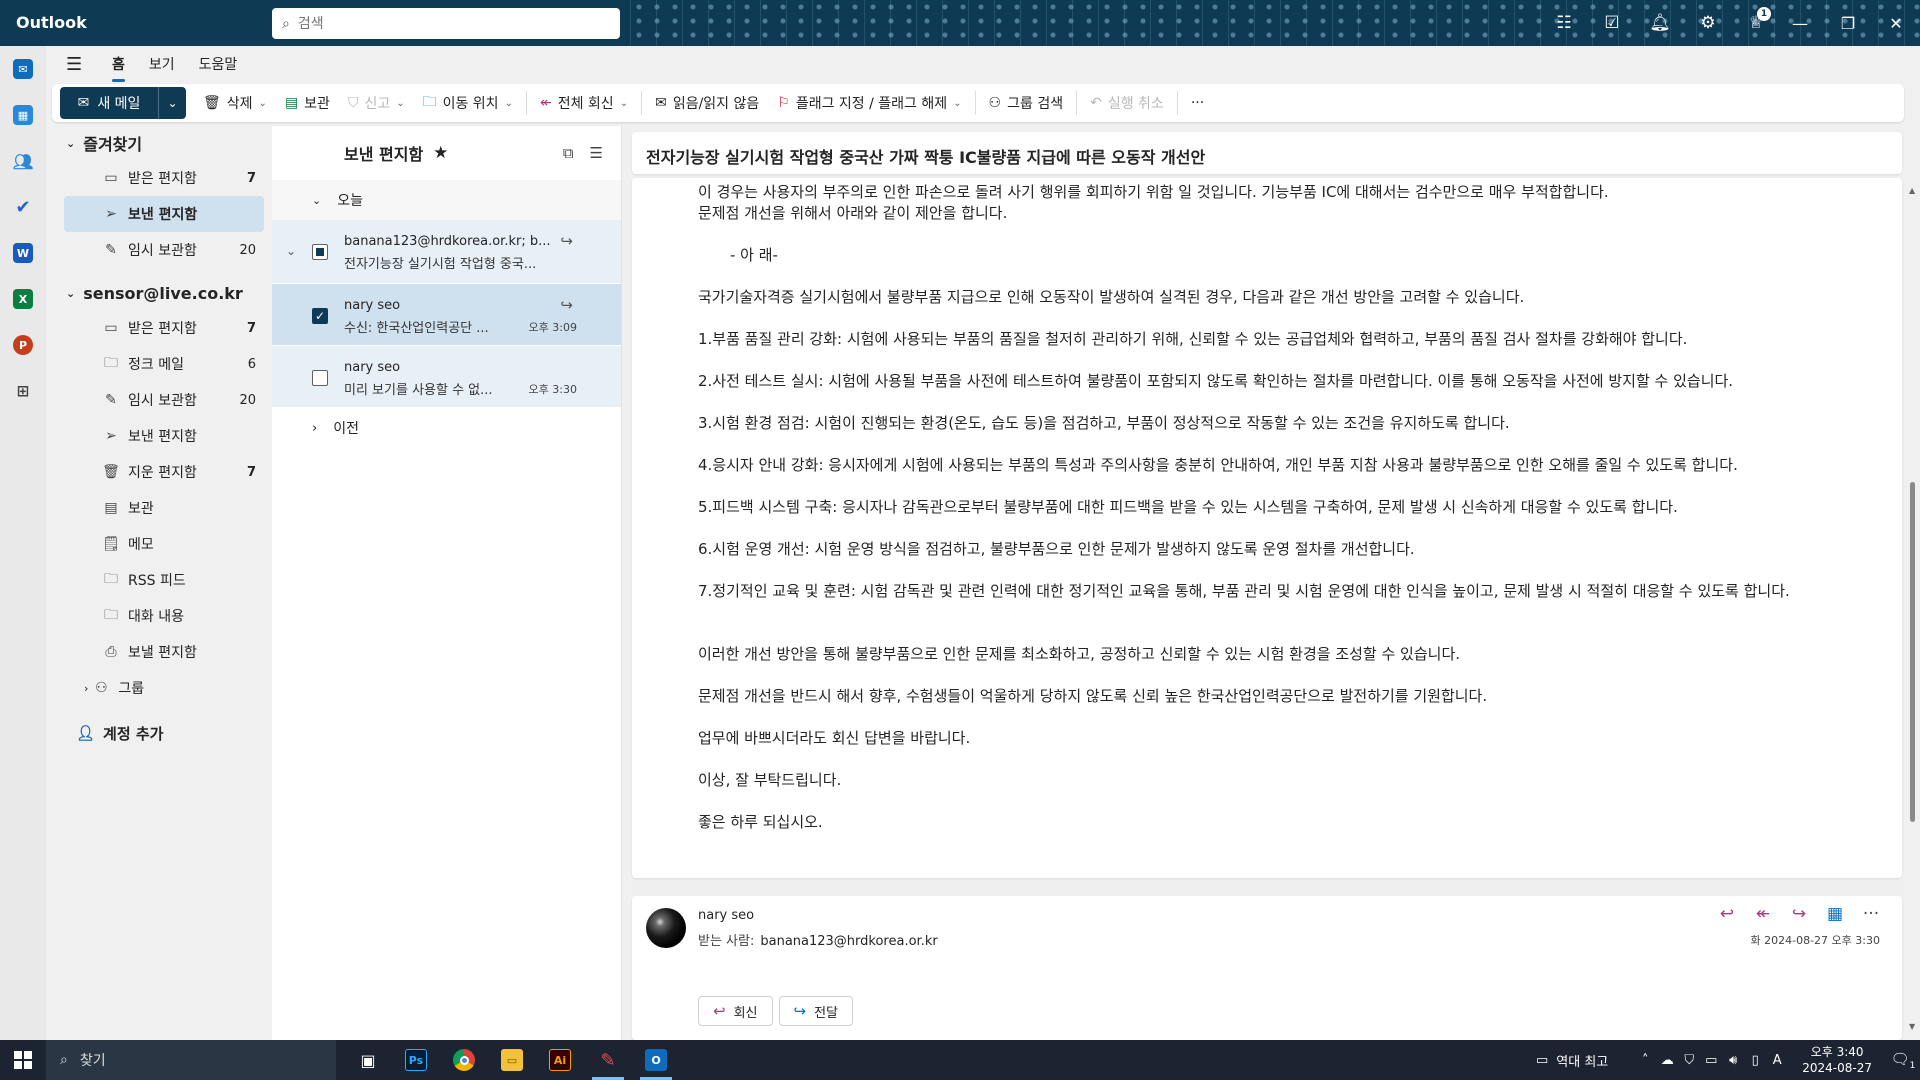 The image size is (1920, 1080). What do you see at coordinates (164, 400) in the screenshot?
I see `account-drafts: ✎ 임시 보관함 20` at bounding box center [164, 400].